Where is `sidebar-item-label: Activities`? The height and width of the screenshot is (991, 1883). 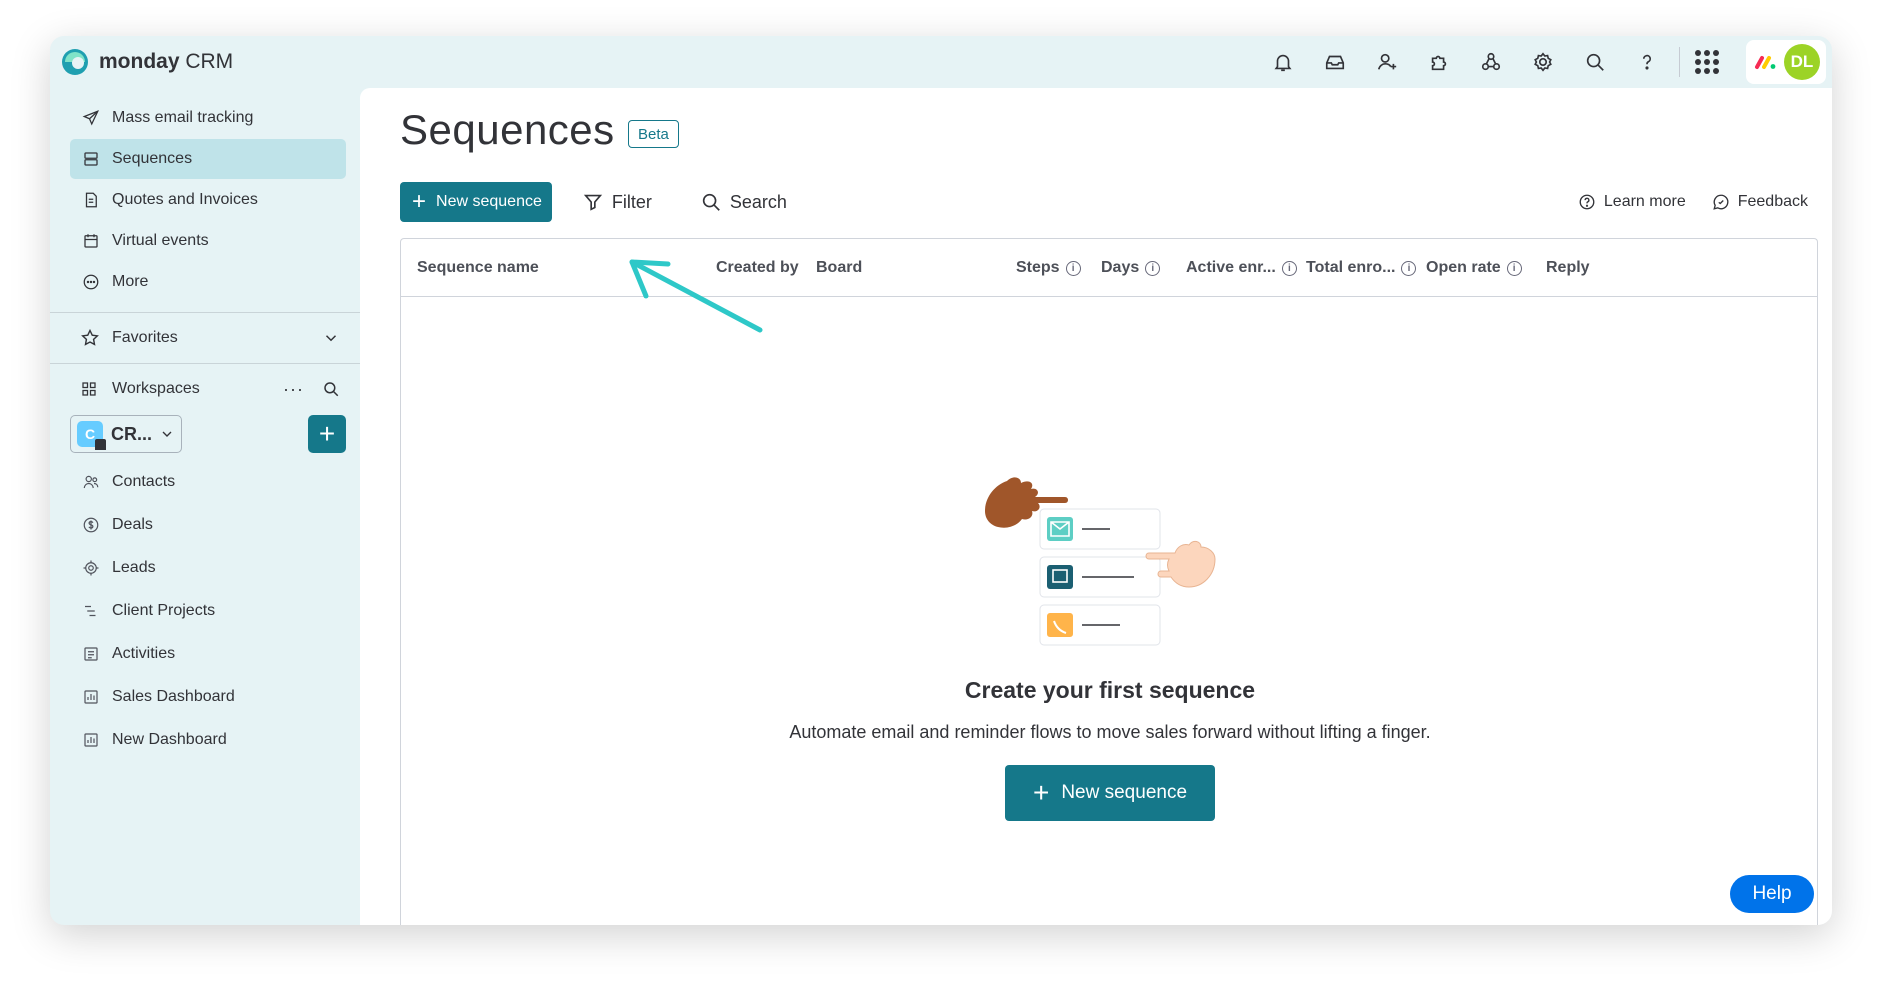
sidebar-item-label: Activities is located at coordinates (144, 653).